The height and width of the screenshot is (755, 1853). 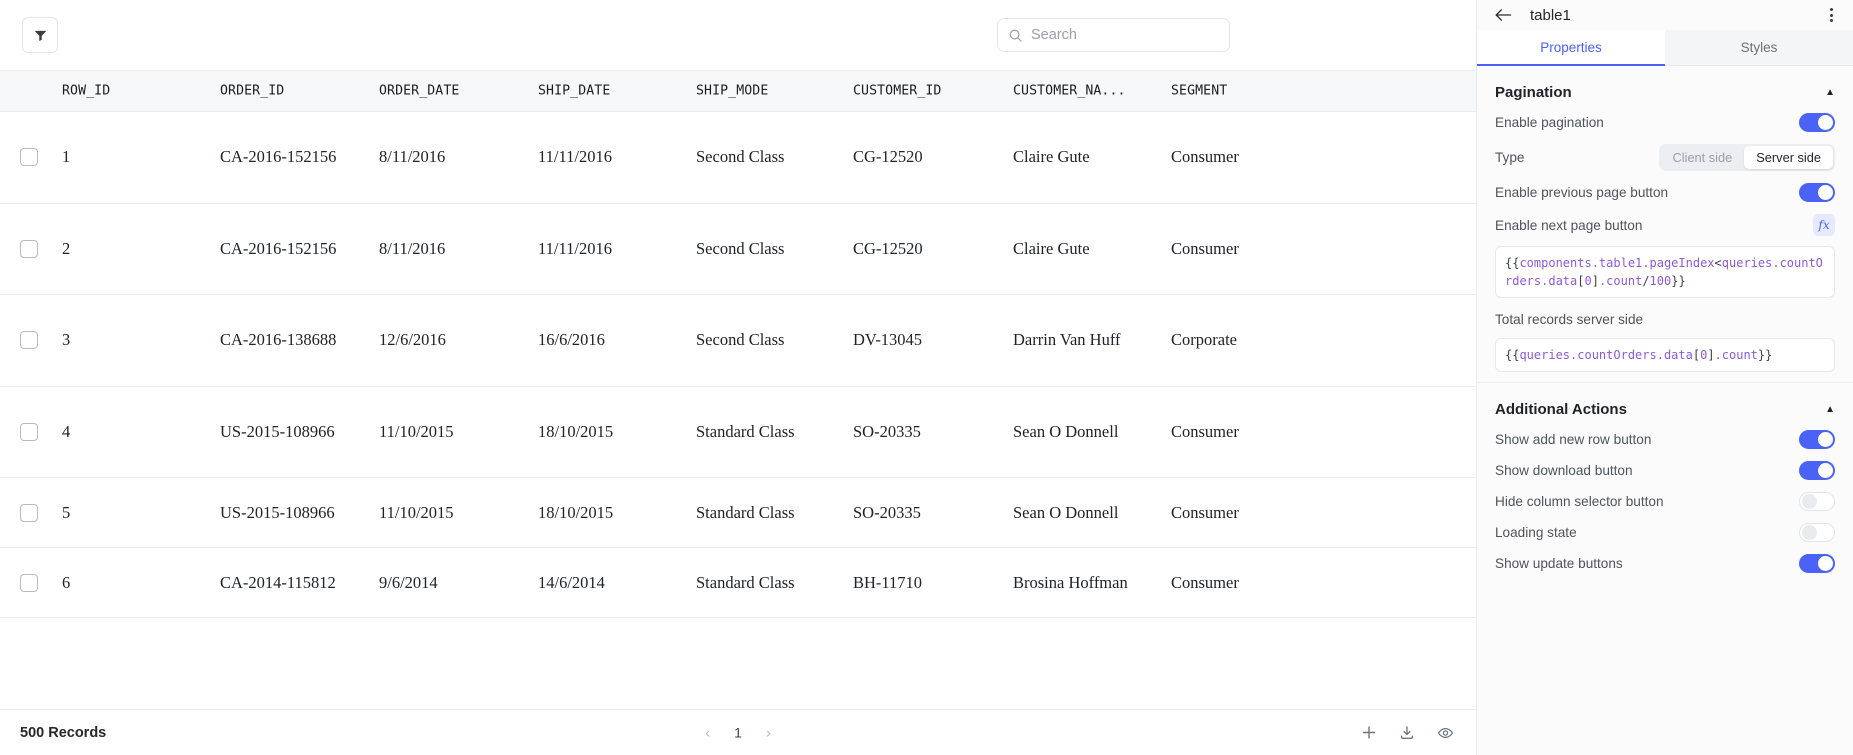 What do you see at coordinates (1445, 732) in the screenshot?
I see `eye-icon` at bounding box center [1445, 732].